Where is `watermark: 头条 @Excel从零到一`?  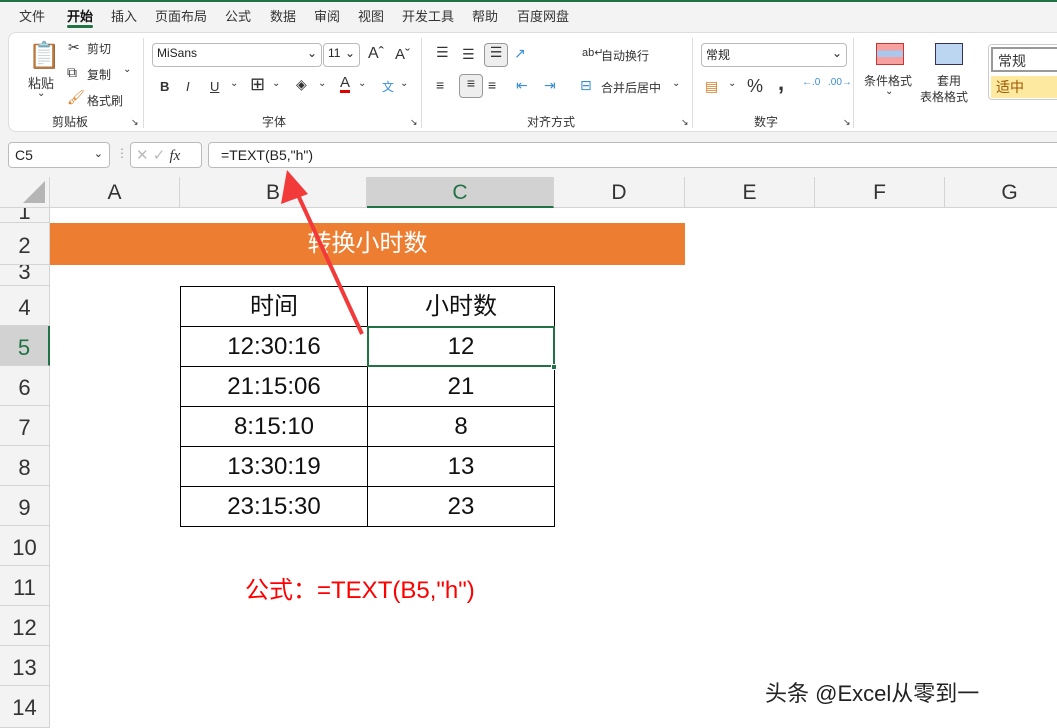
watermark: 头条 @Excel从零到一 is located at coordinates (872, 693).